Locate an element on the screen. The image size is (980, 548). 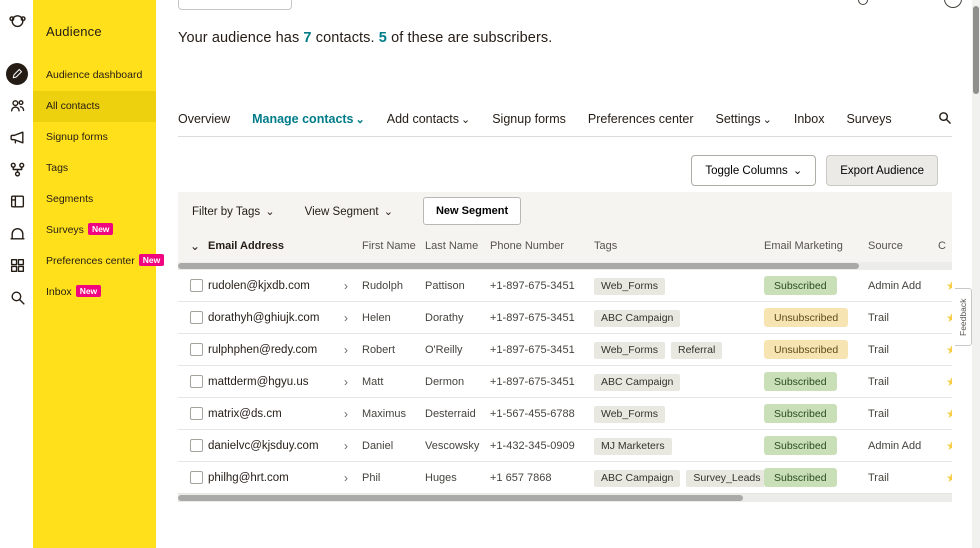
select-all-dropdown: ⌄ is located at coordinates (193, 246).